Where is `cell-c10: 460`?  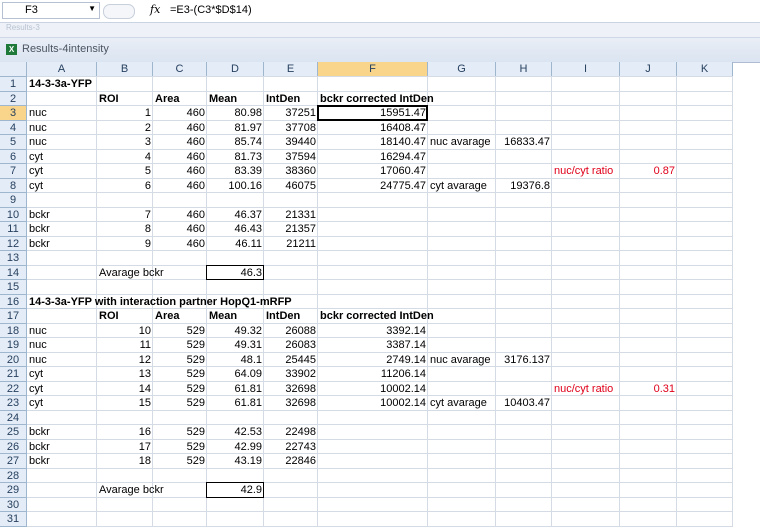 cell-c10: 460 is located at coordinates (180, 215).